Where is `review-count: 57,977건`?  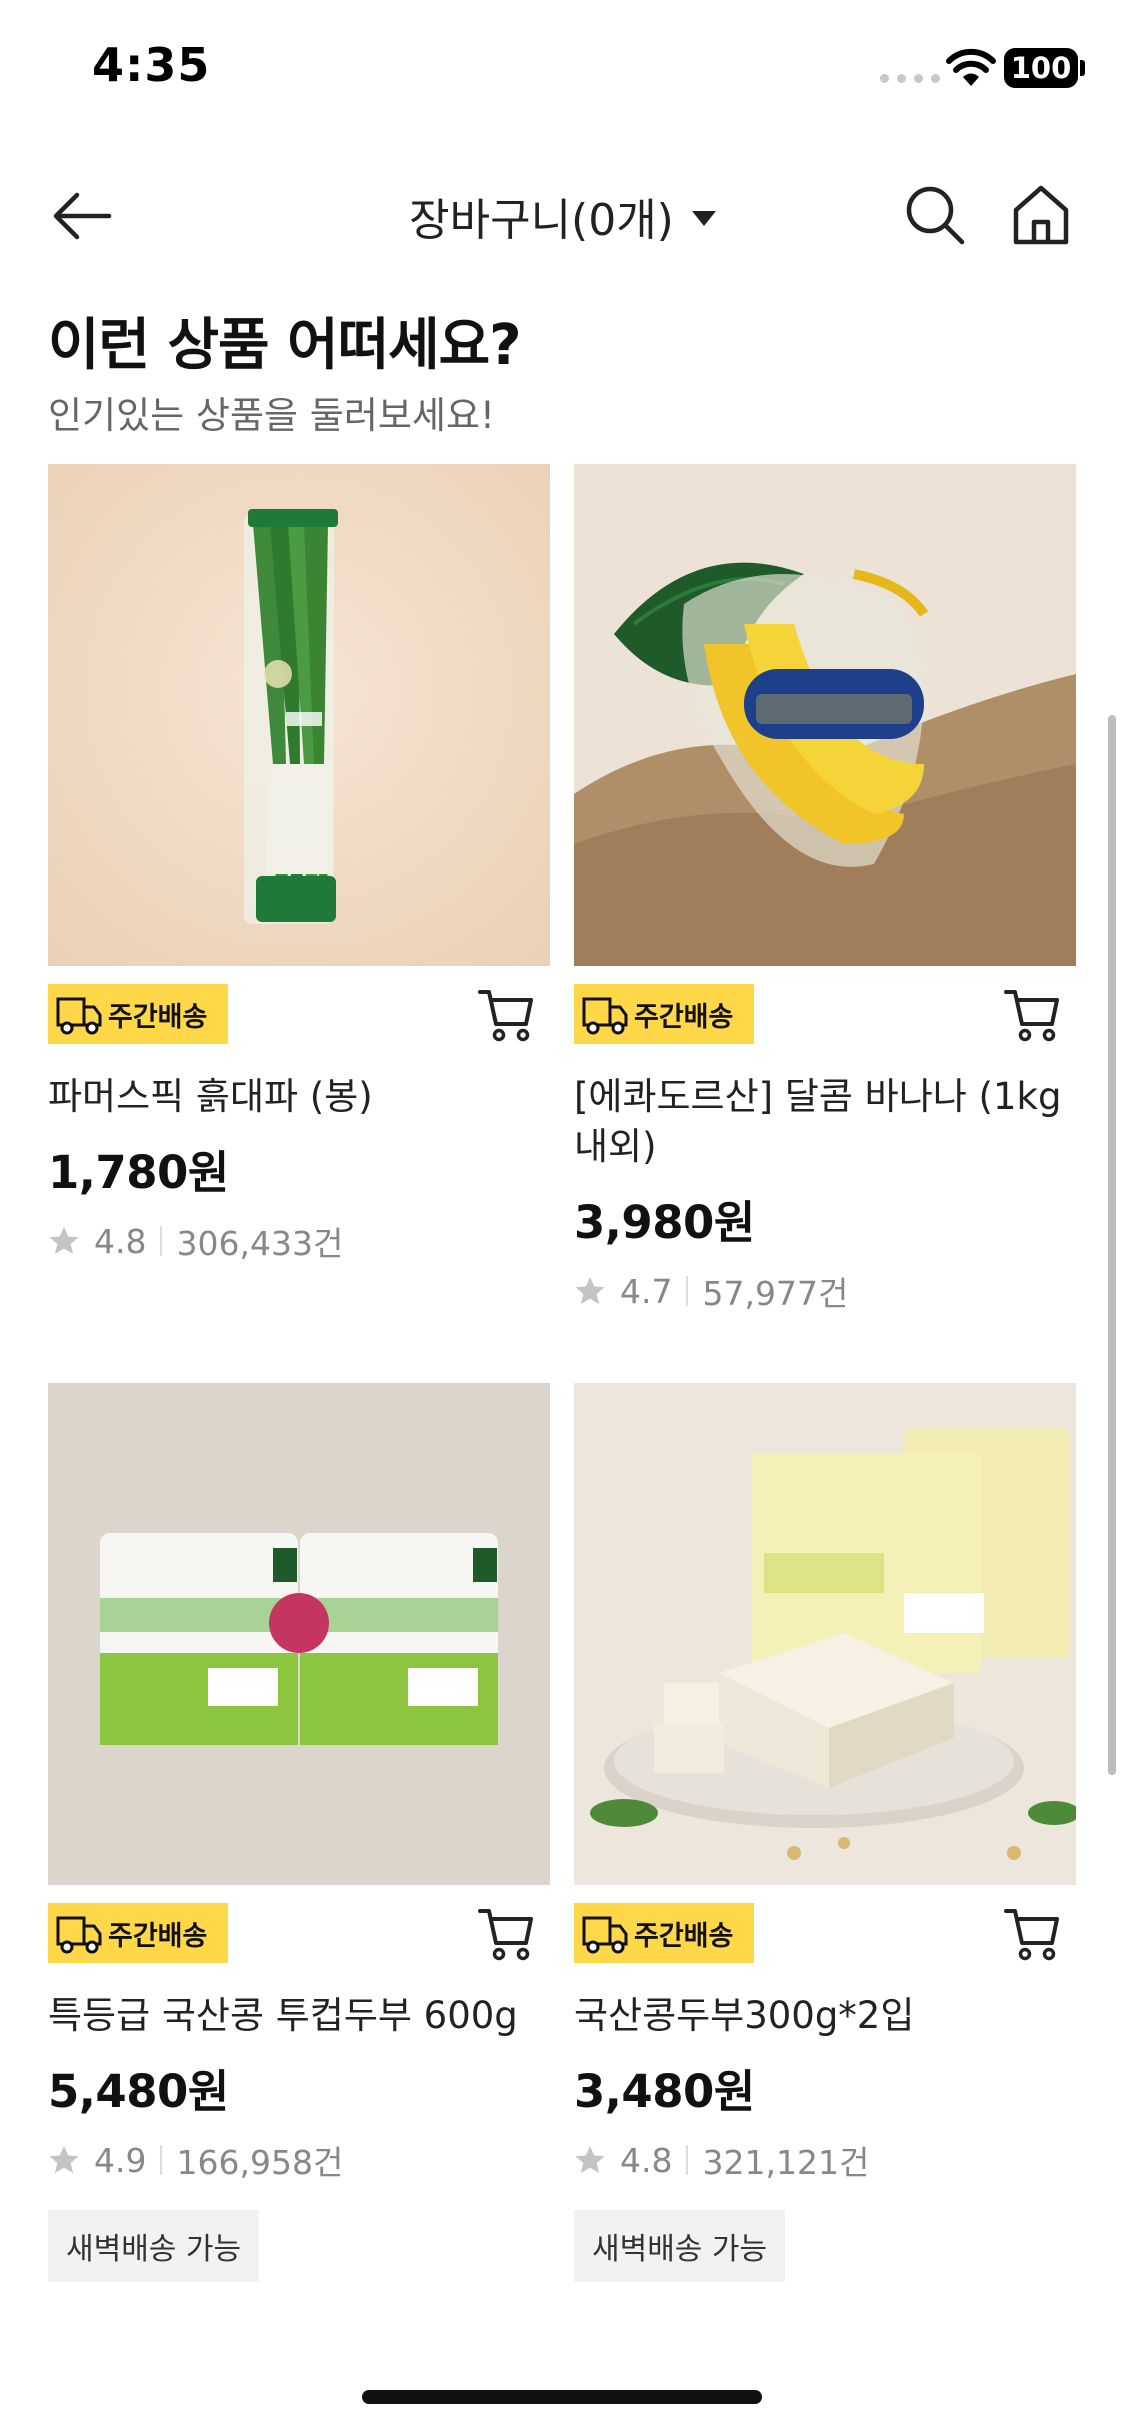 review-count: 57,977건 is located at coordinates (775, 1293).